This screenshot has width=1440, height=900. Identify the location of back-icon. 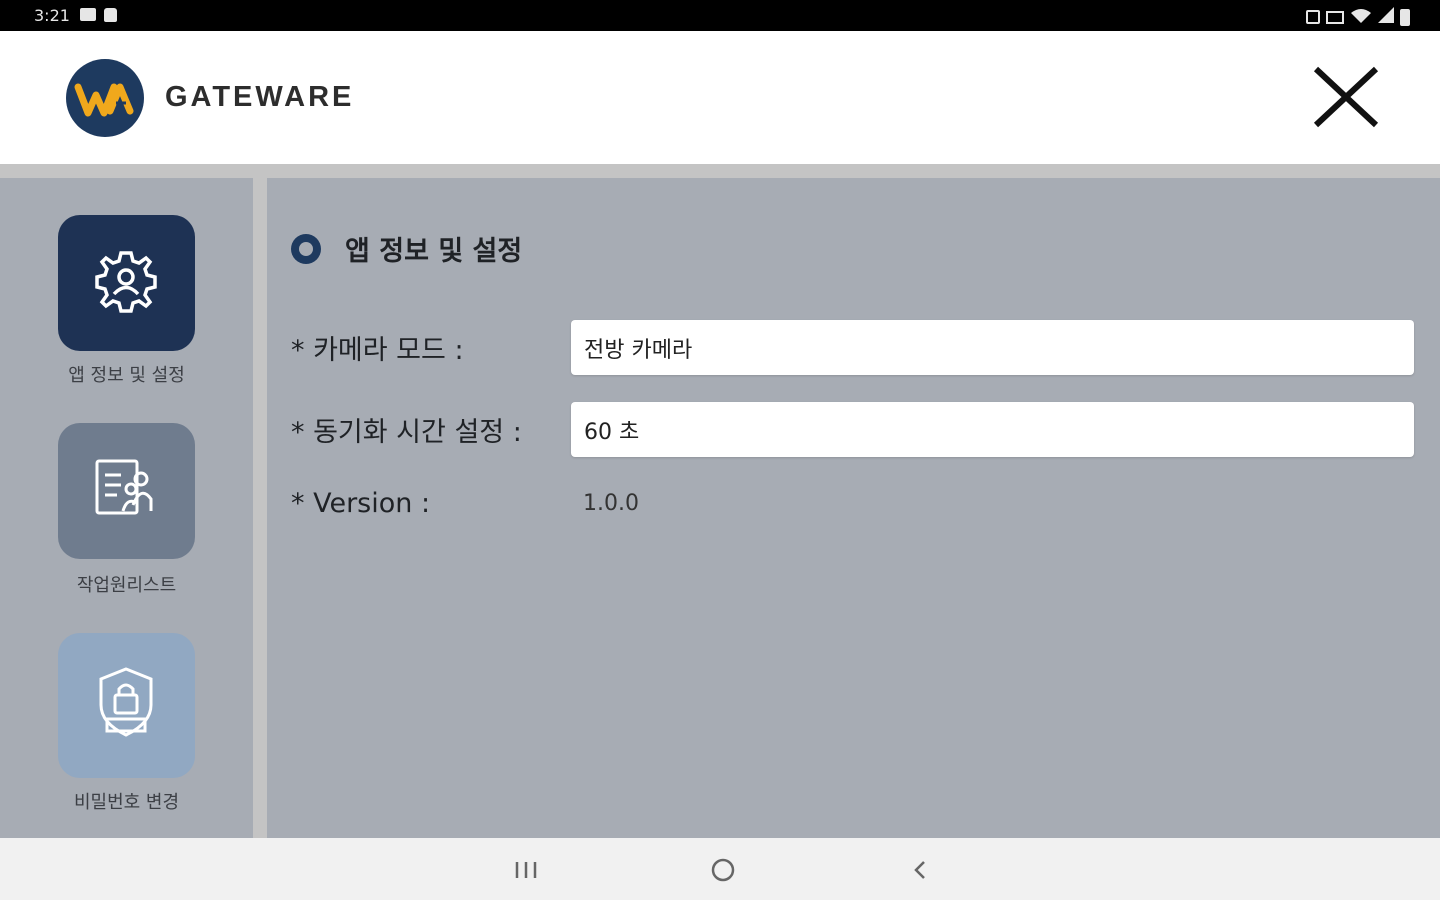
(921, 870).